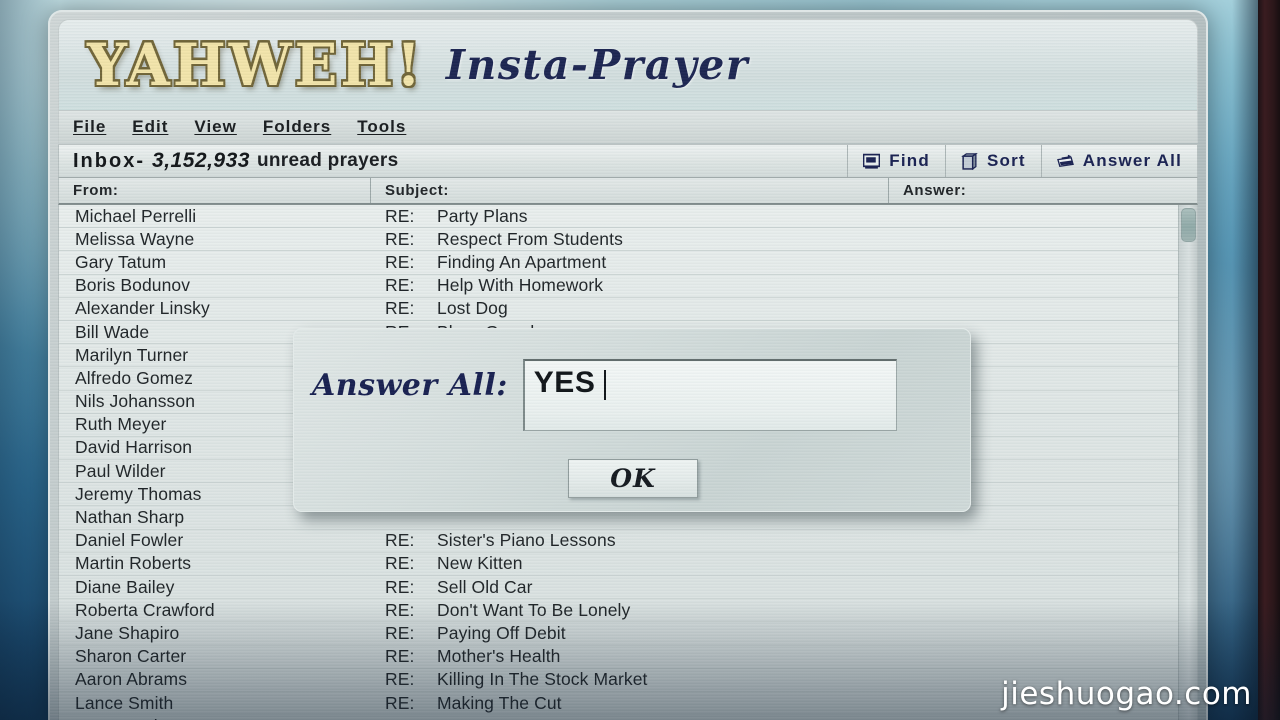  I want to click on row-subject-text: Help With Homework, so click(520, 285).